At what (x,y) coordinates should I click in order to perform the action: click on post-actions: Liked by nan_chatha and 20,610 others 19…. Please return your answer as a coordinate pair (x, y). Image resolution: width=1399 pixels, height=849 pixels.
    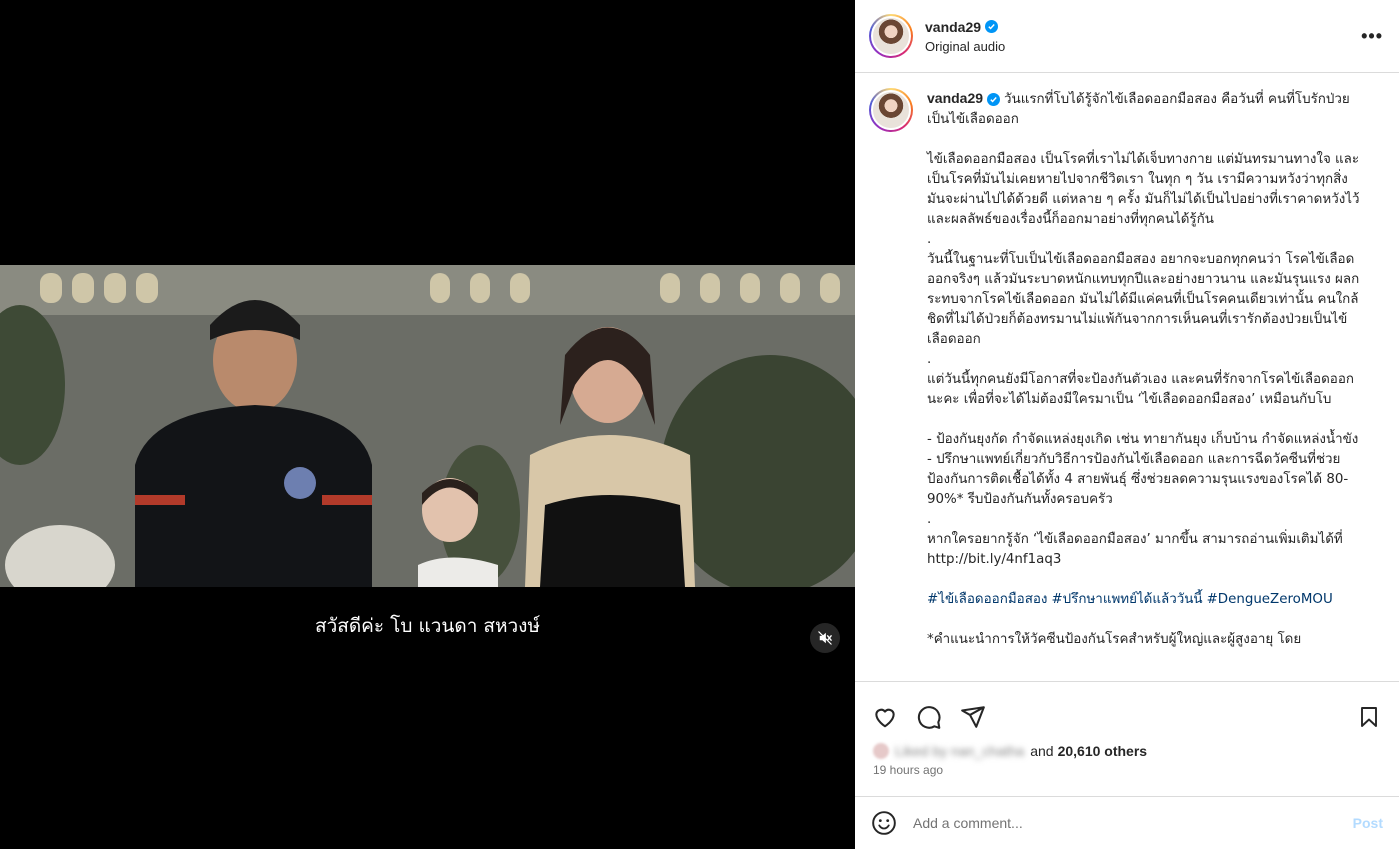
    Looking at the image, I should click on (1127, 738).